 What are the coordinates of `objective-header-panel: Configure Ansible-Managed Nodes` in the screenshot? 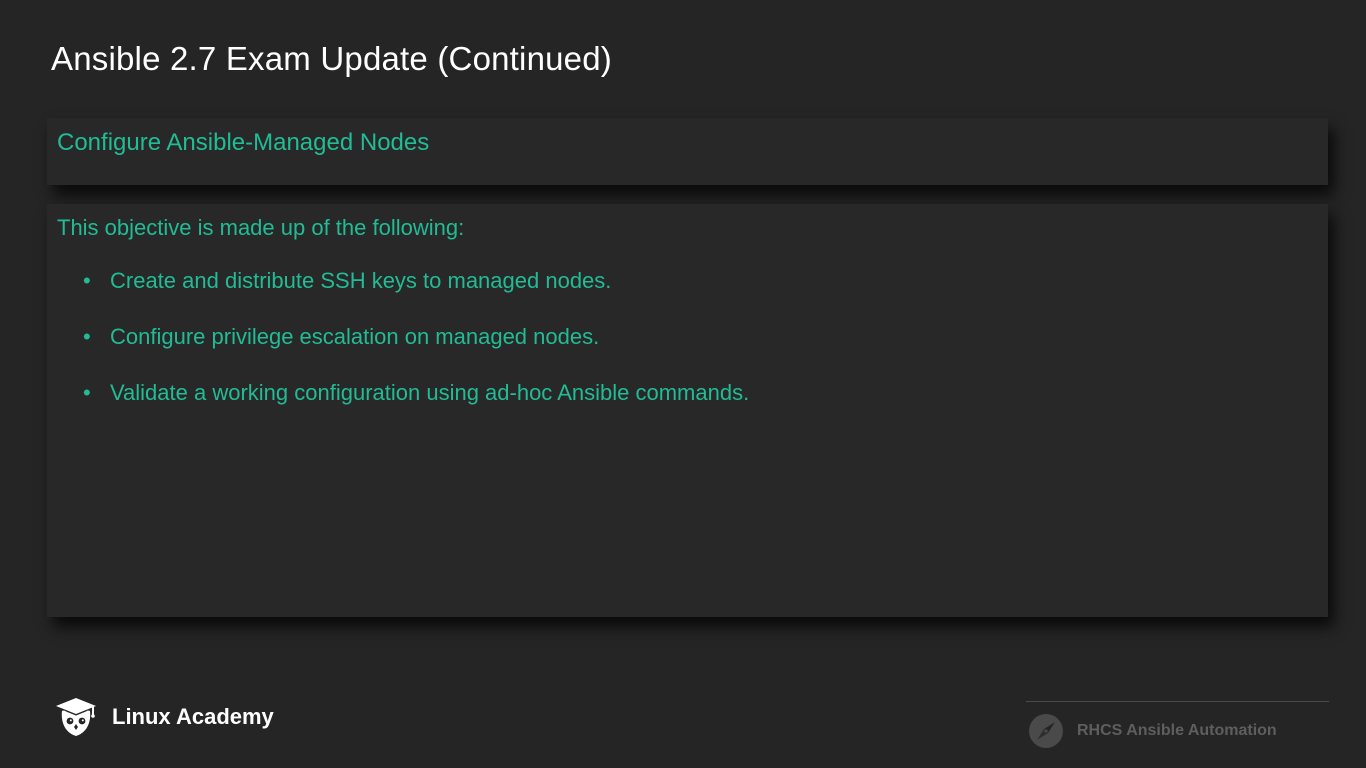 It's located at (687, 151).